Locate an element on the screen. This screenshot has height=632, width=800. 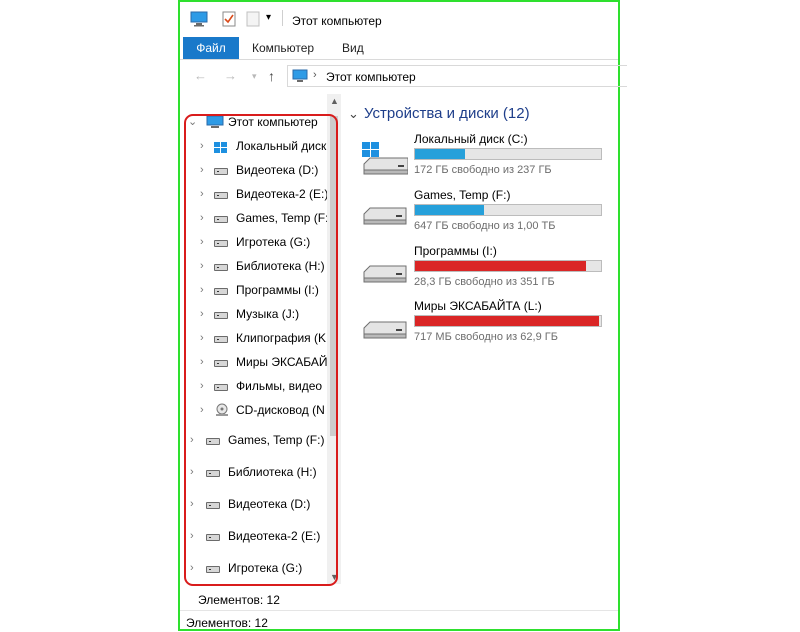
address-bar: › Этот компьютер is located at coordinates (457, 76).